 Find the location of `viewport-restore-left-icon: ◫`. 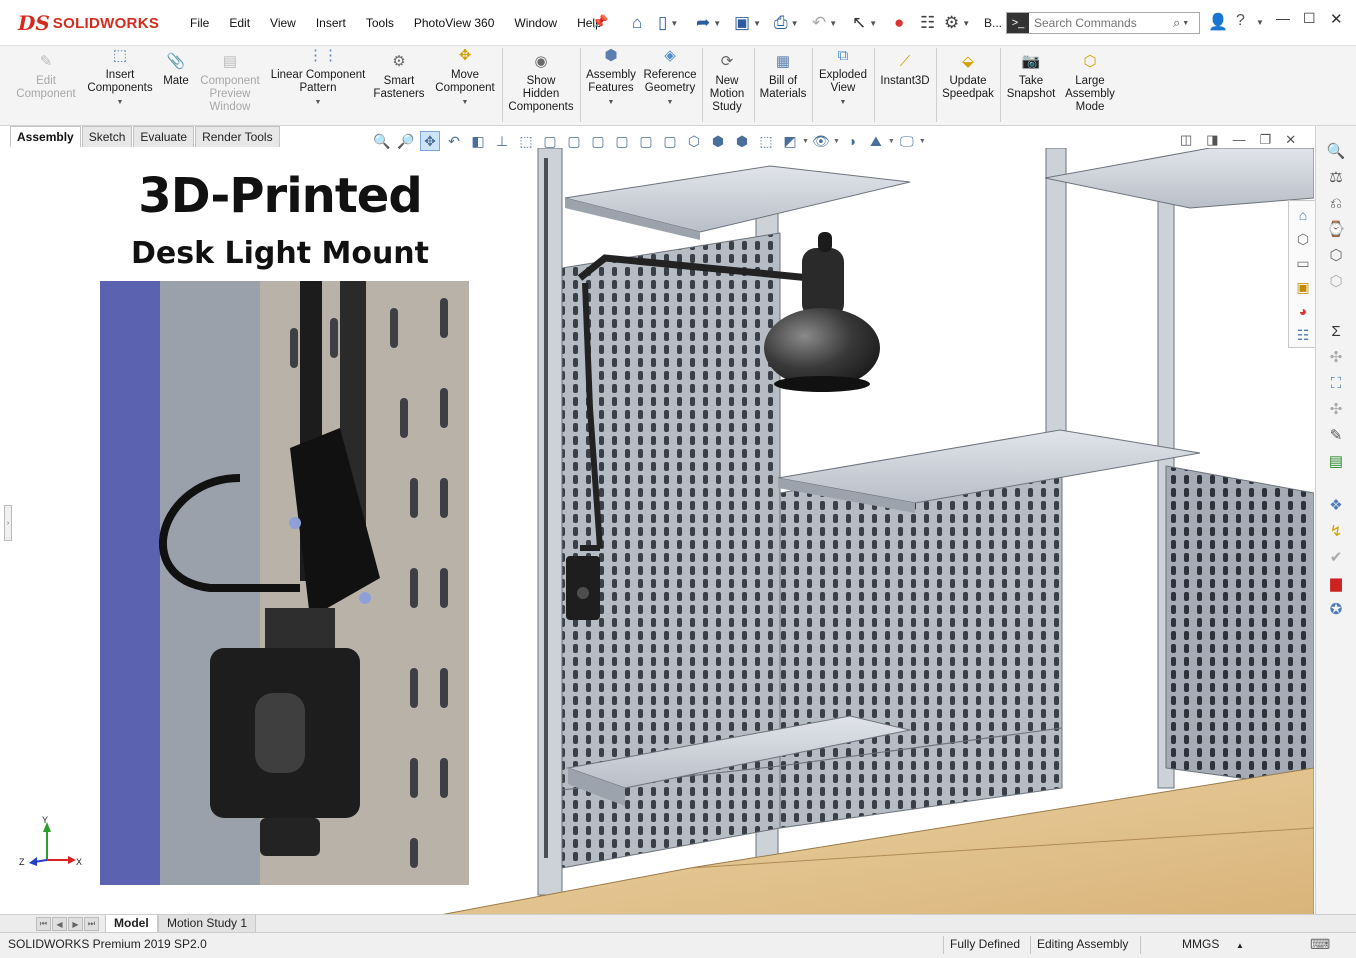

viewport-restore-left-icon: ◫ is located at coordinates (1186, 140).